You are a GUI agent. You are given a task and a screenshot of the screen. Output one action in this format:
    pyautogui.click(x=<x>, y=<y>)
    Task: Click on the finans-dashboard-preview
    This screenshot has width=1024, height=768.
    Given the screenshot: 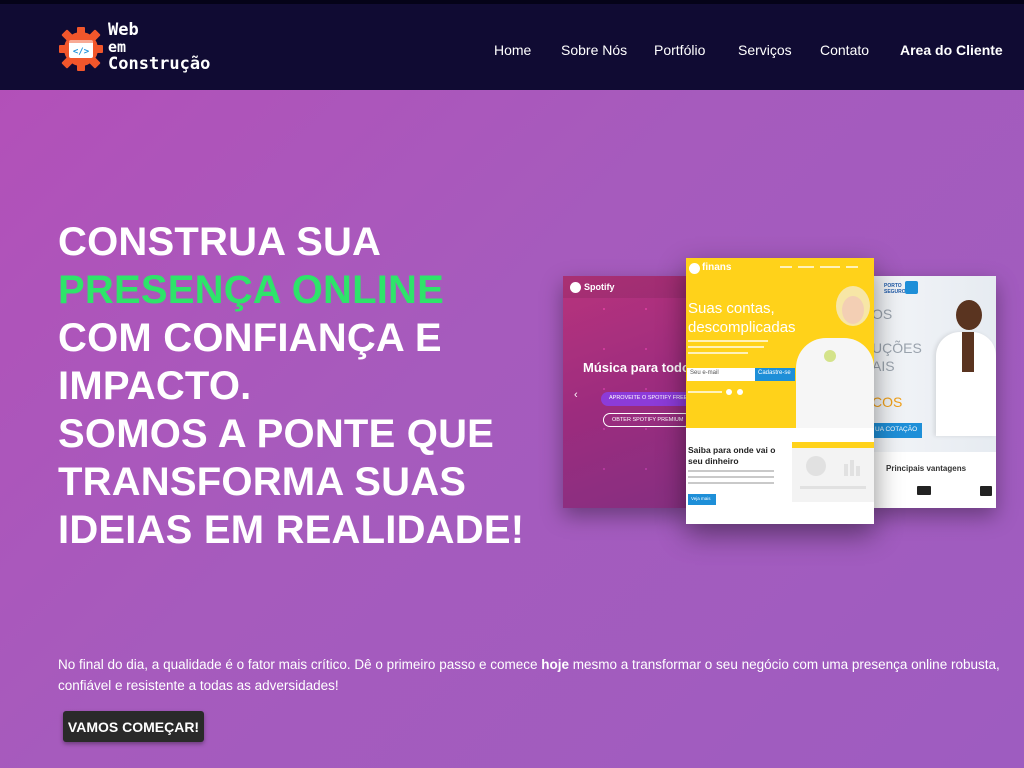 What is the action you would take?
    pyautogui.click(x=833, y=472)
    